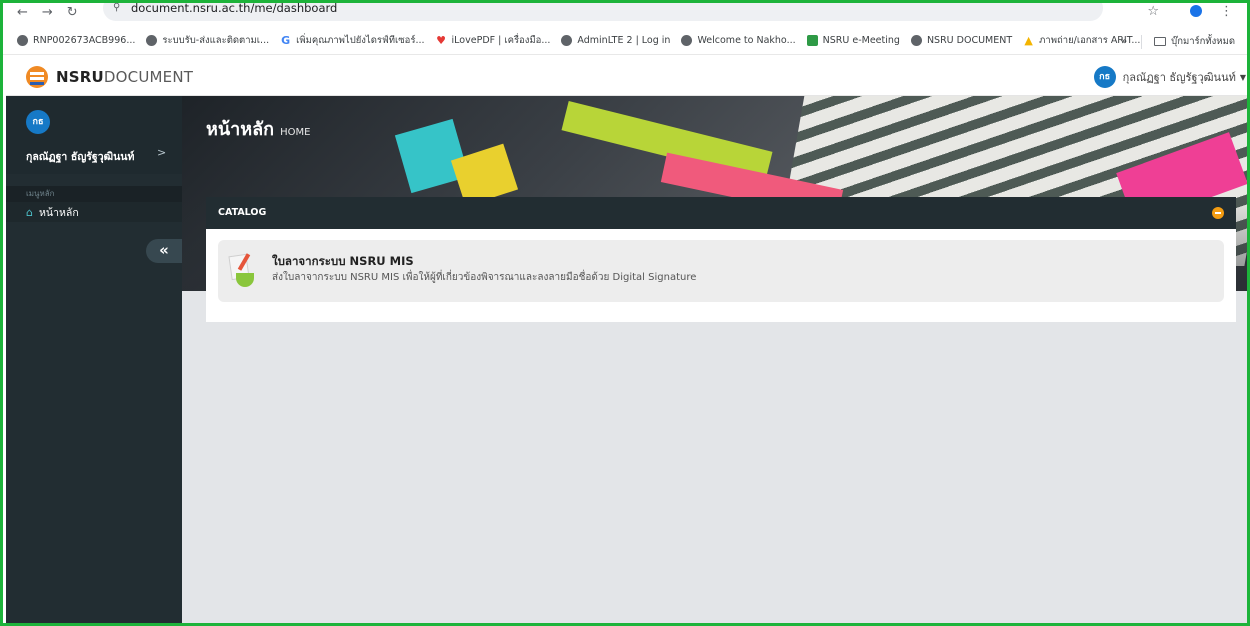 The image size is (1250, 626). I want to click on sidebar-user-panel: กธ กุลณัฏฐา ธัญรัฐวุฒินนท์ >, so click(94, 135).